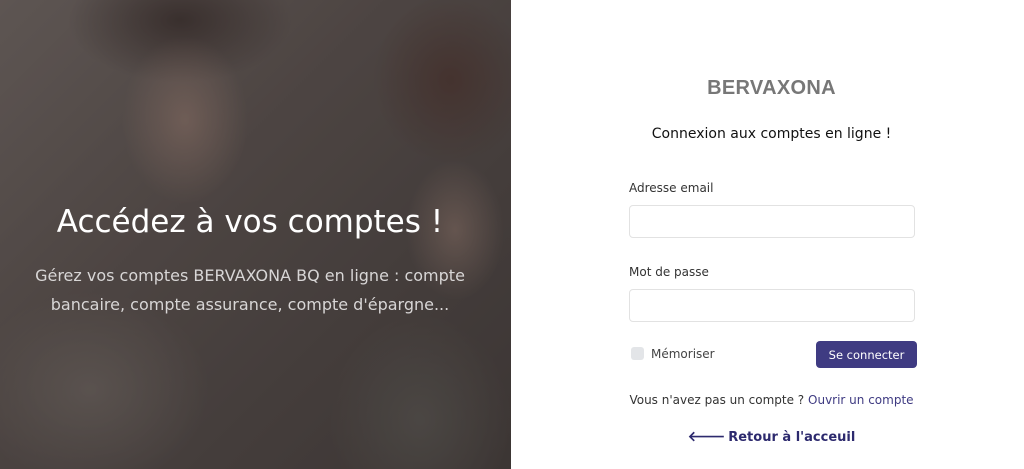 The width and height of the screenshot is (1024, 469). Describe the element at coordinates (771, 134) in the screenshot. I see `login-subtitle: Connexion aux comptes en ligne !` at that location.